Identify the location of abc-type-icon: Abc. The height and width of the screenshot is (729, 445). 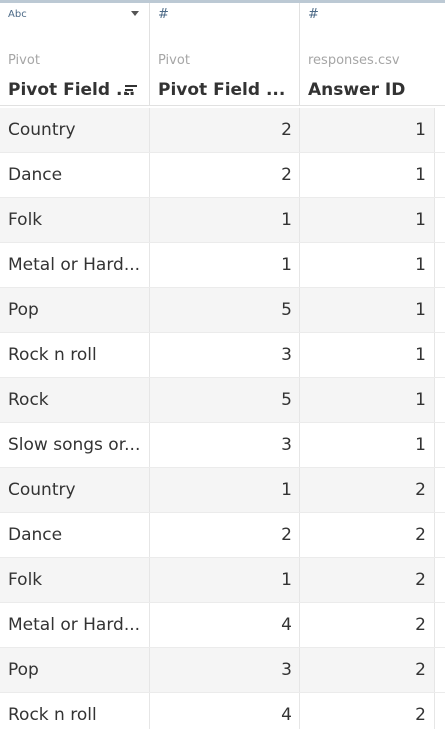
(17, 14).